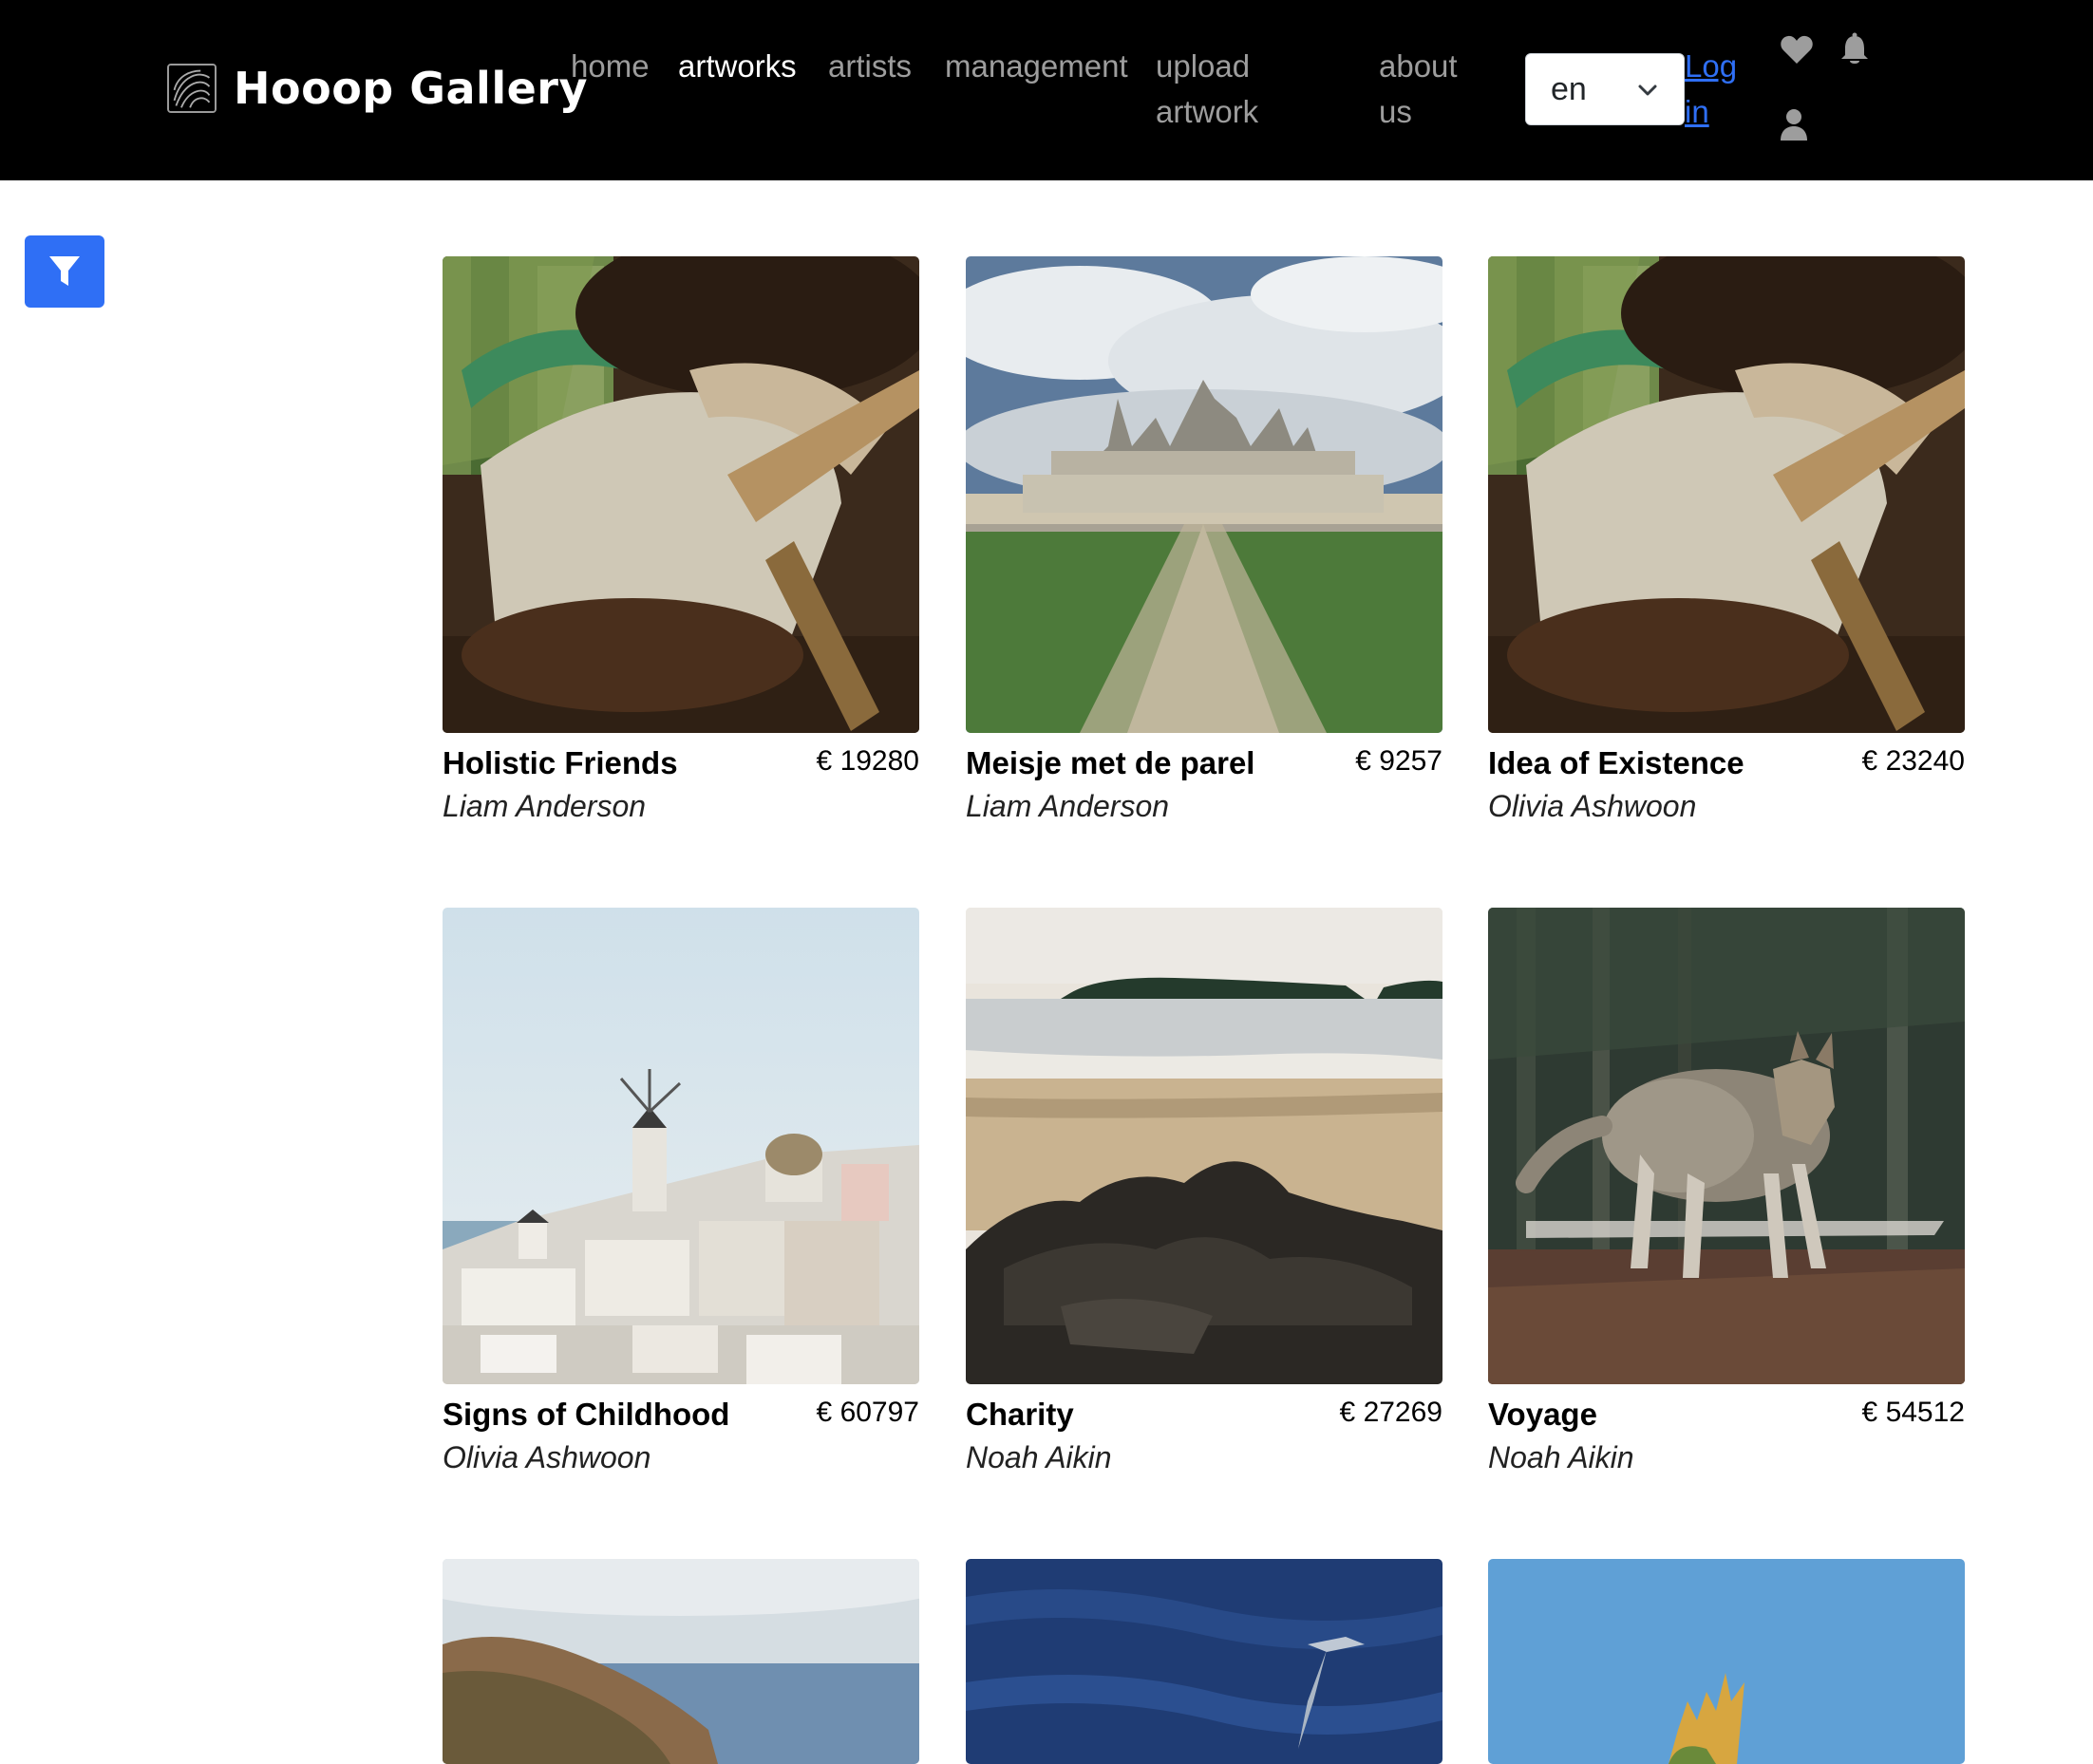 The height and width of the screenshot is (1764, 2093). What do you see at coordinates (1718, 90) in the screenshot?
I see `login-link: Log in` at bounding box center [1718, 90].